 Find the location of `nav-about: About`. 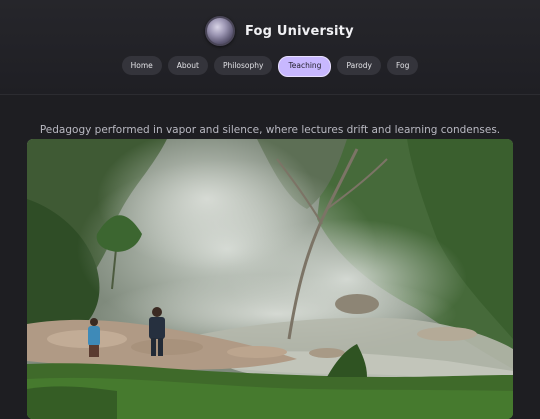

nav-about: About is located at coordinates (187, 65).